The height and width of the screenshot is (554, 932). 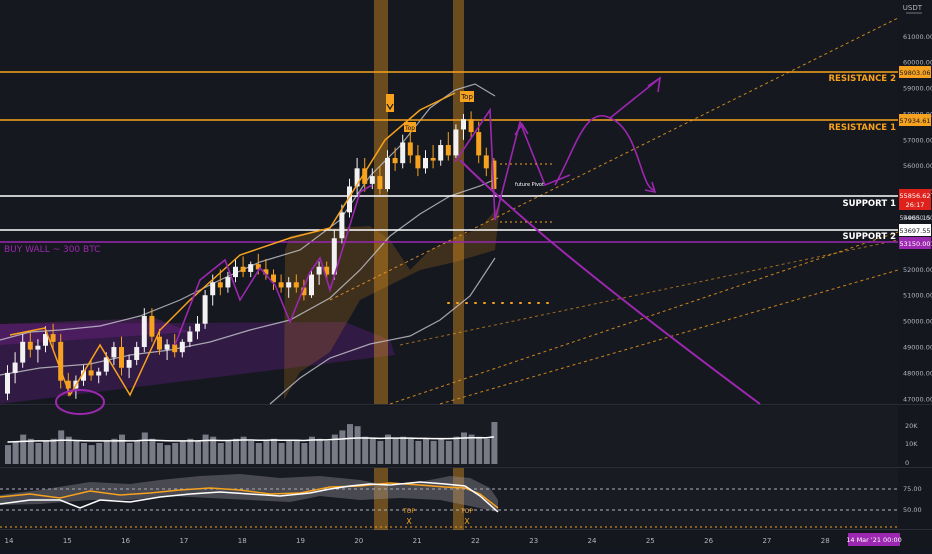 What do you see at coordinates (358, 541) in the screenshot?
I see `time-tick: 20` at bounding box center [358, 541].